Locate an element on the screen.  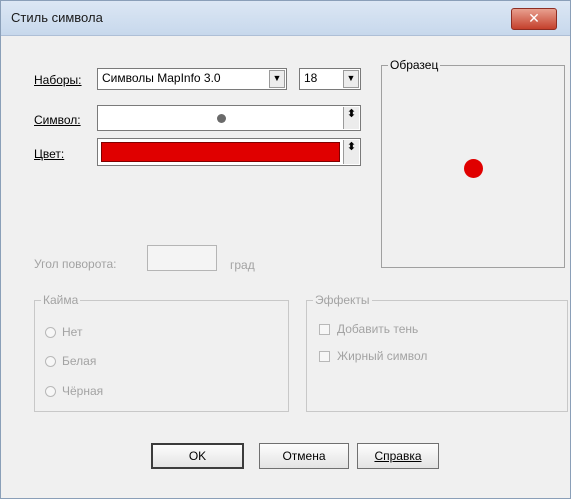
close-icon: ✕ is located at coordinates (534, 18).